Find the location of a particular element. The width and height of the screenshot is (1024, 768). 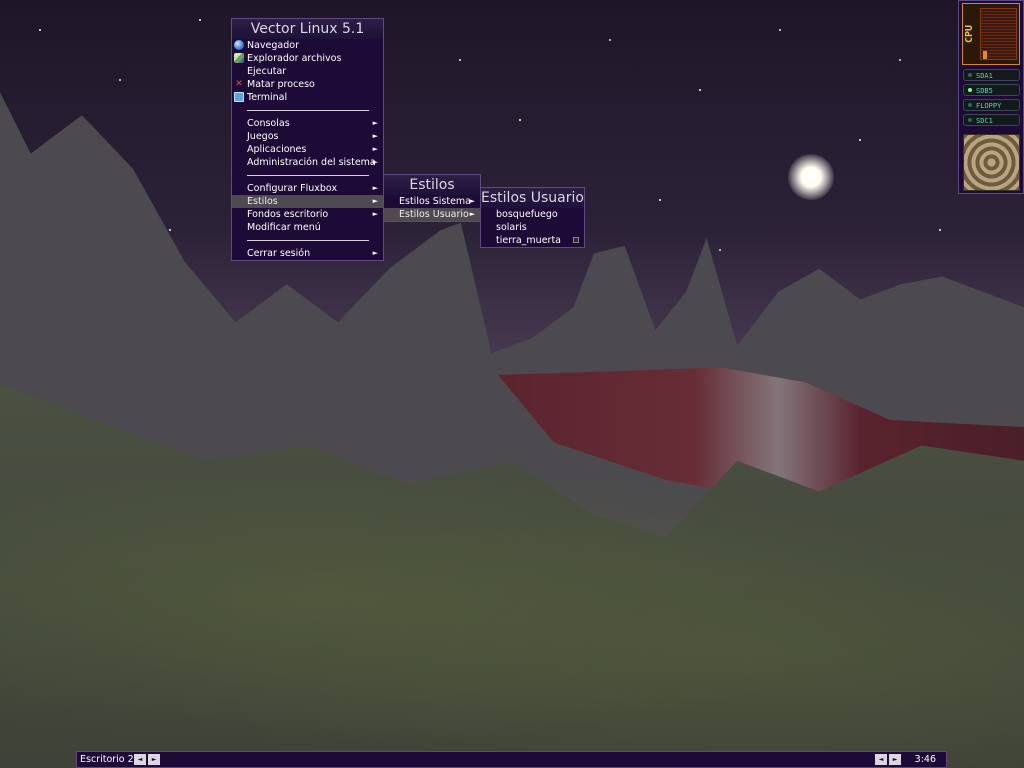

menu-item-modificar-menu: Modificar menú is located at coordinates (307, 227).